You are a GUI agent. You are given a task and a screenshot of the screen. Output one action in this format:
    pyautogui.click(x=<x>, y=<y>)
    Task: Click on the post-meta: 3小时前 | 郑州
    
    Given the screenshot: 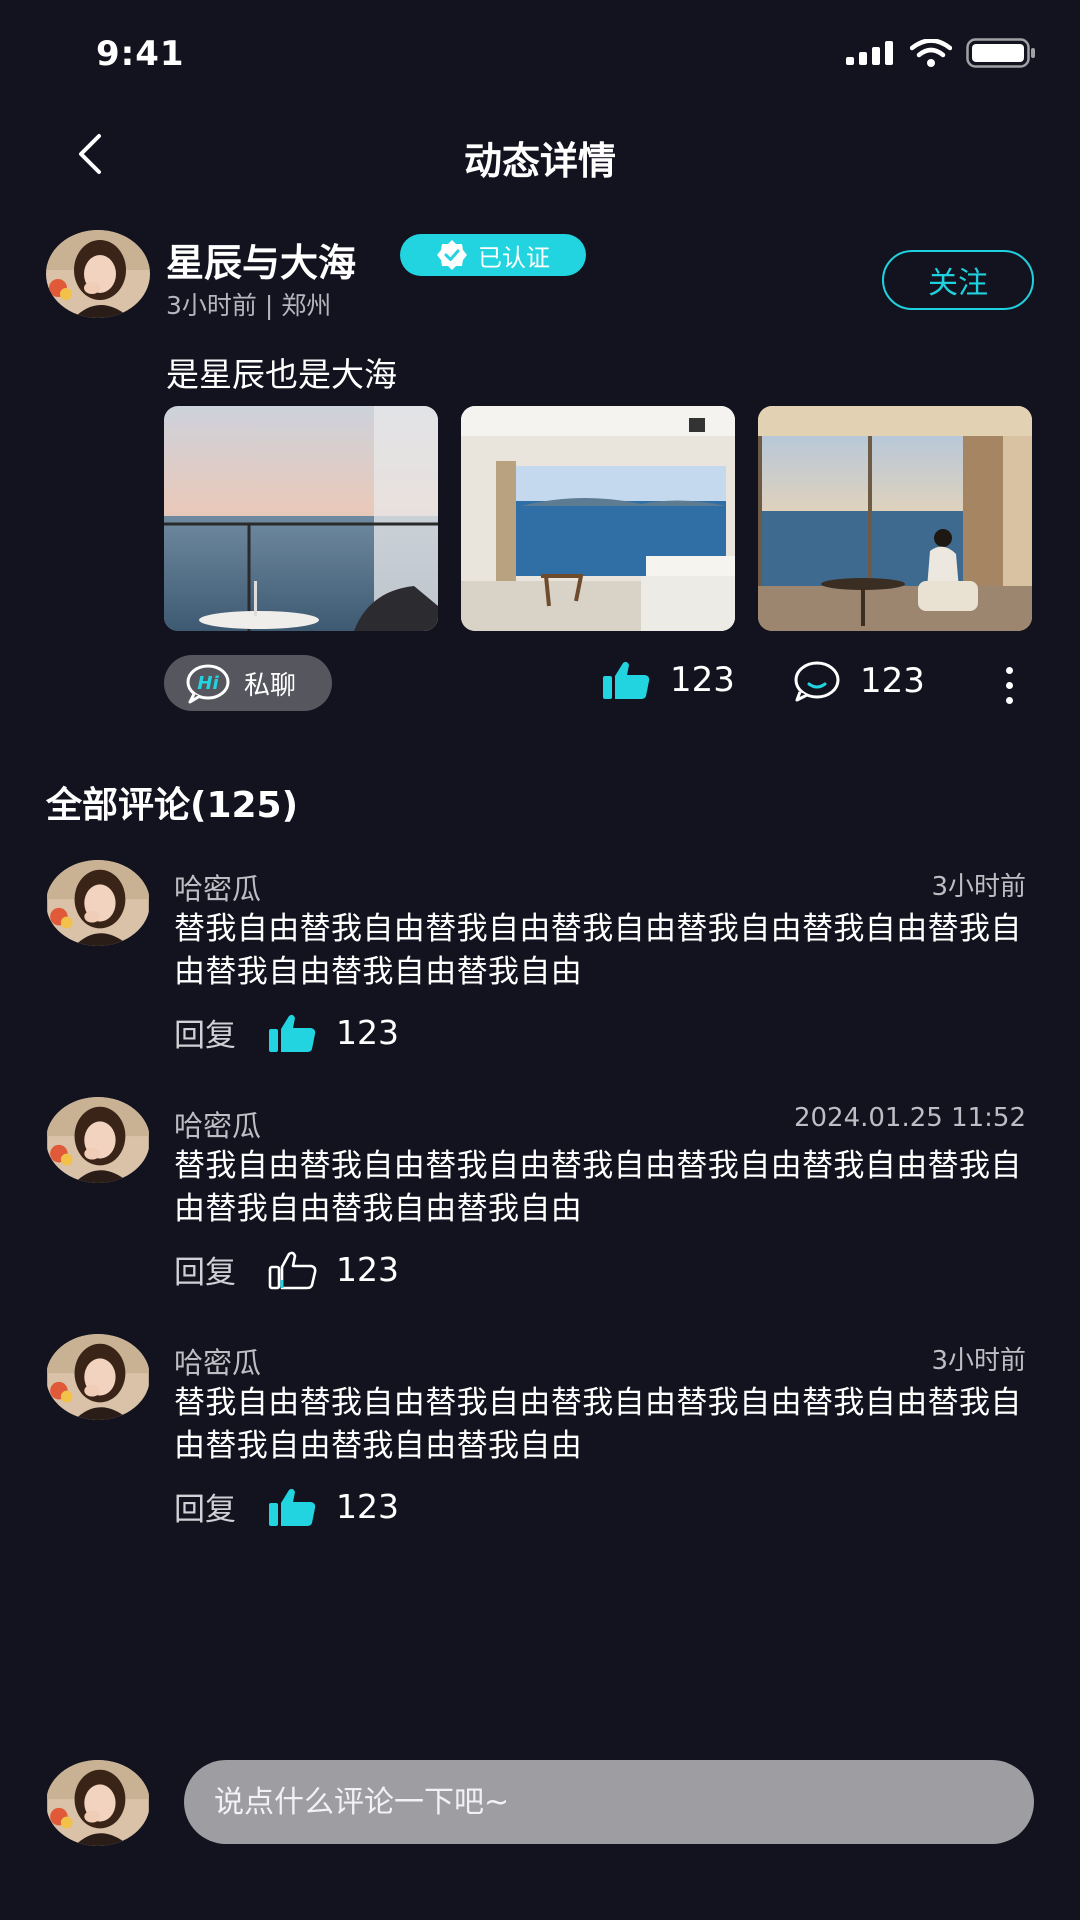 What is the action you would take?
    pyautogui.click(x=249, y=305)
    